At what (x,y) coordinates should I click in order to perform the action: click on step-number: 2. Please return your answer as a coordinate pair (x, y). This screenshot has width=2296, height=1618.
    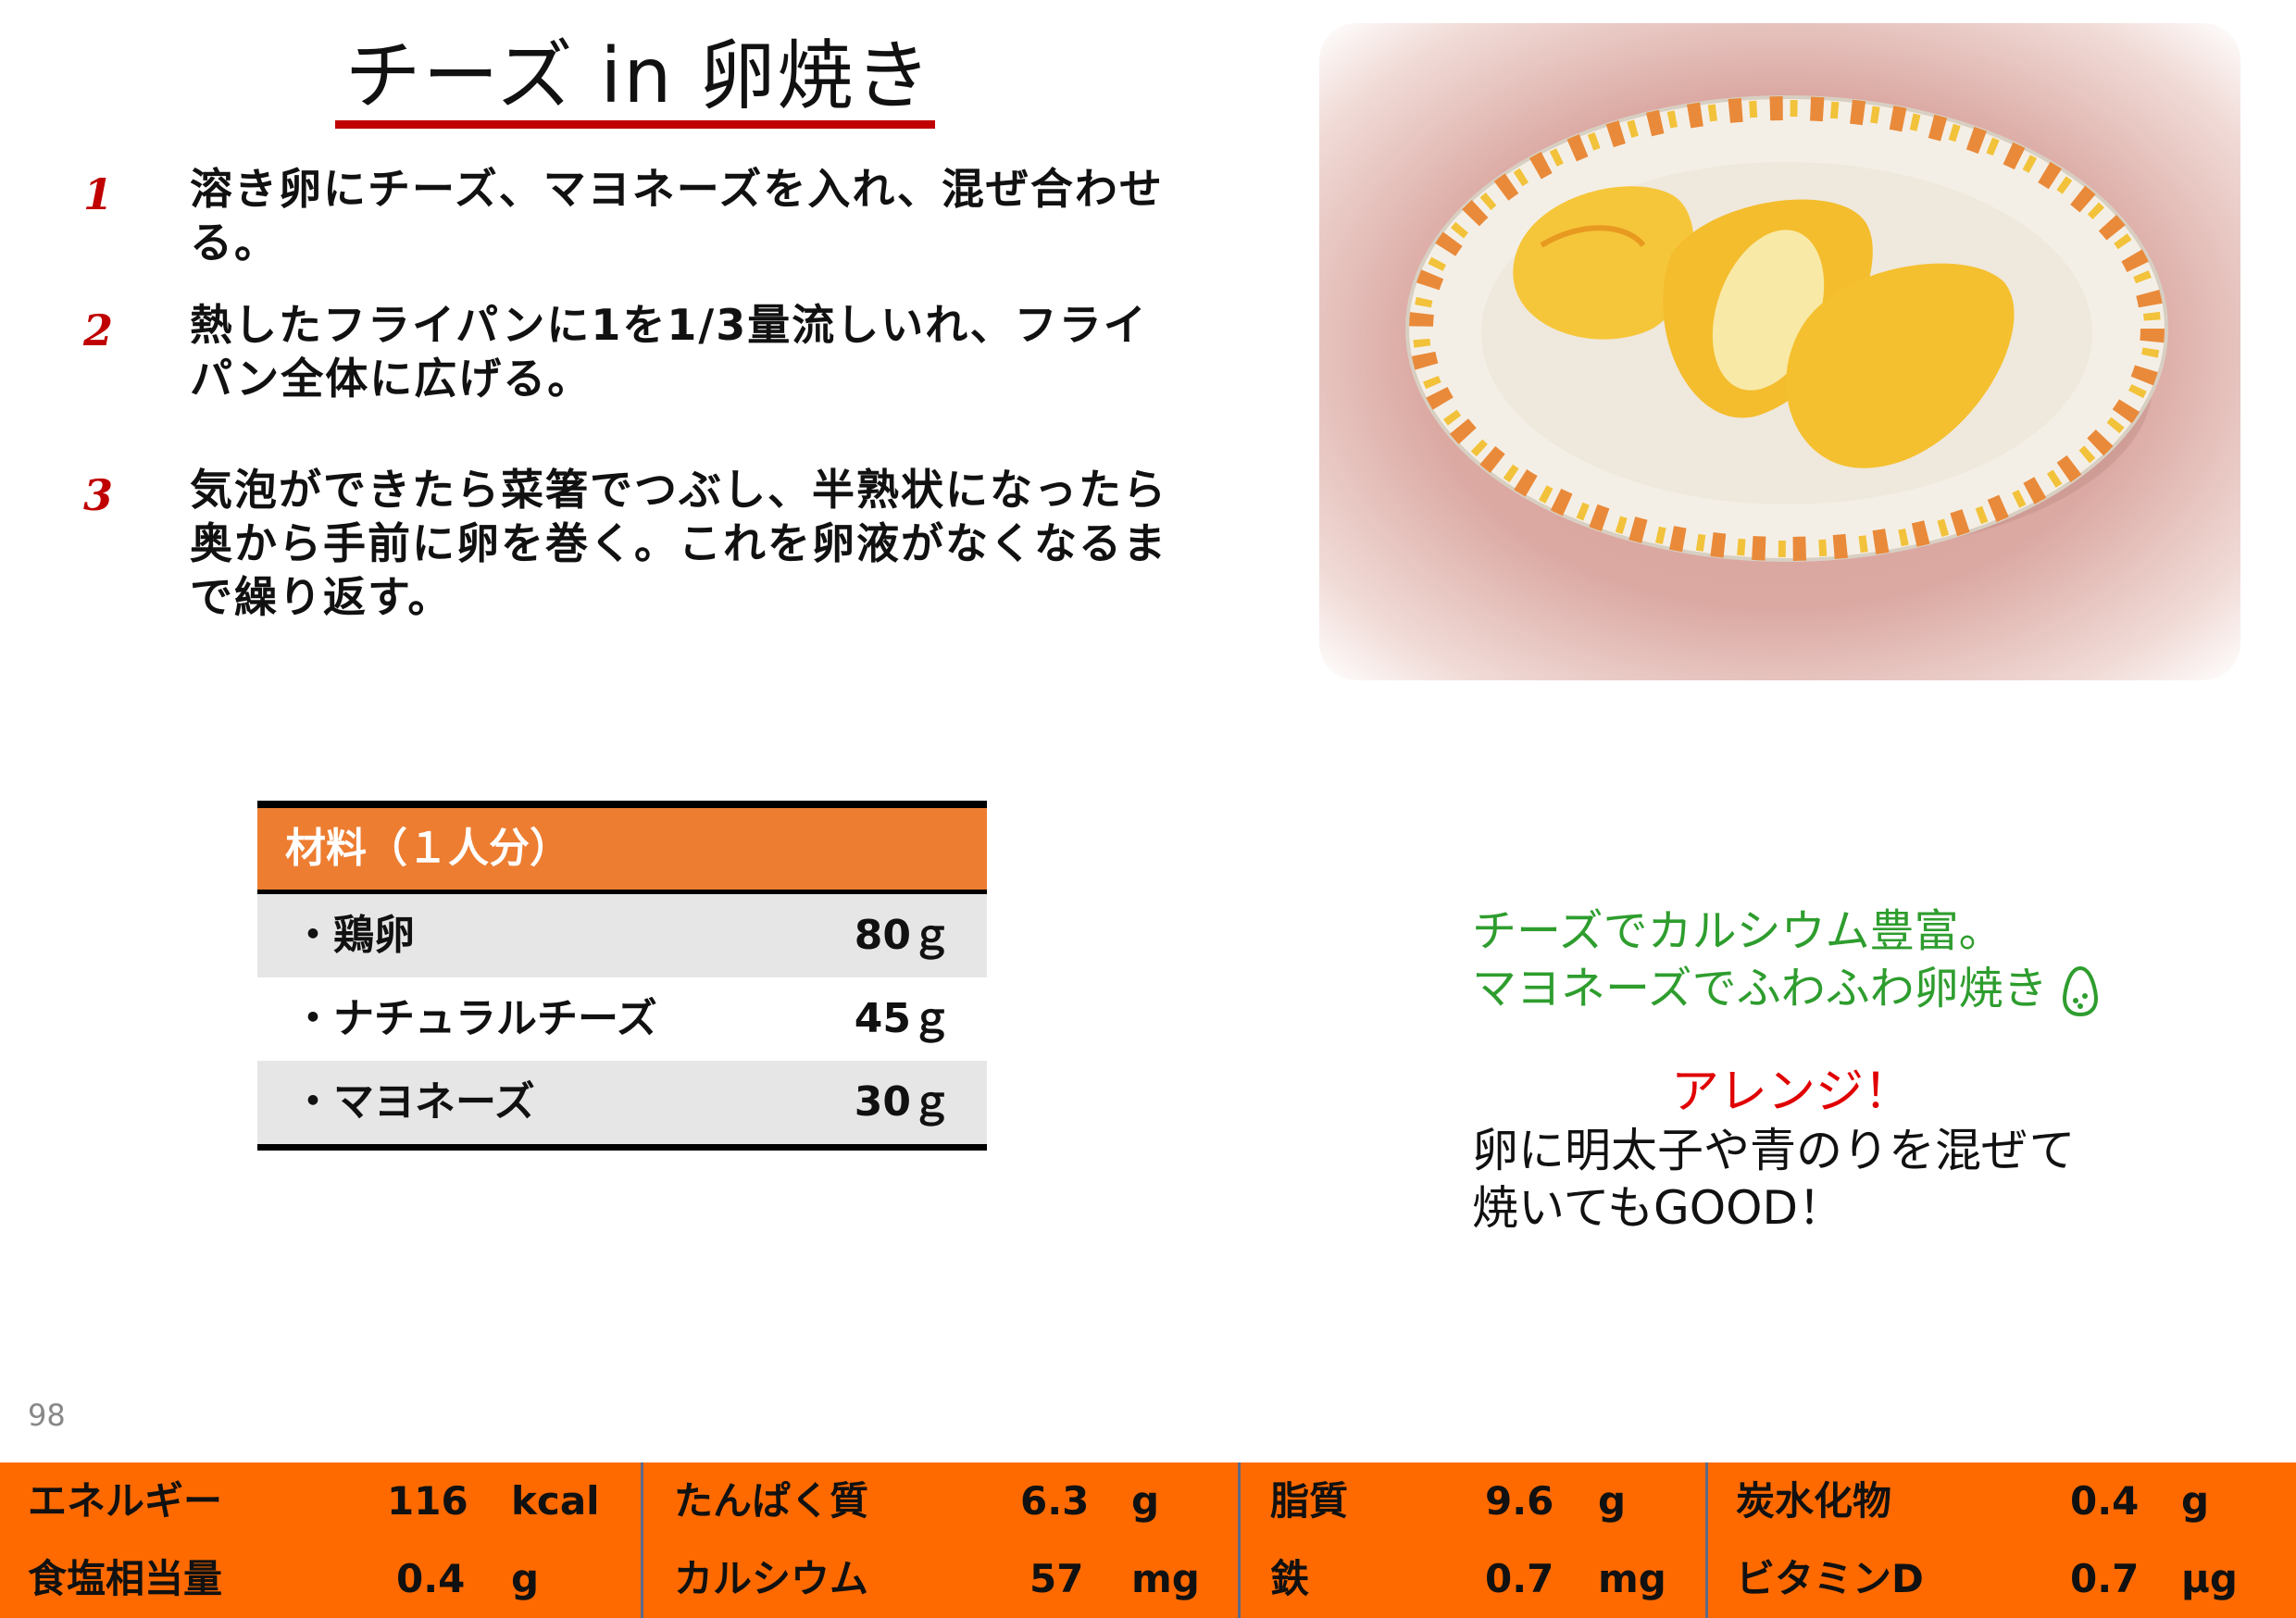
    Looking at the image, I should click on (98, 330).